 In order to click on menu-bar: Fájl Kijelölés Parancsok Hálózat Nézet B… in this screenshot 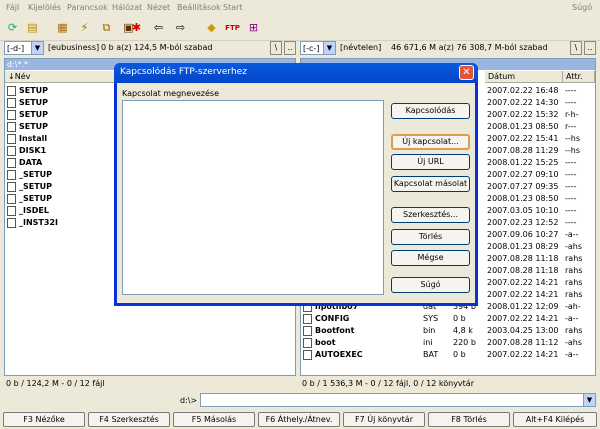, I will do `click(300, 8)`.